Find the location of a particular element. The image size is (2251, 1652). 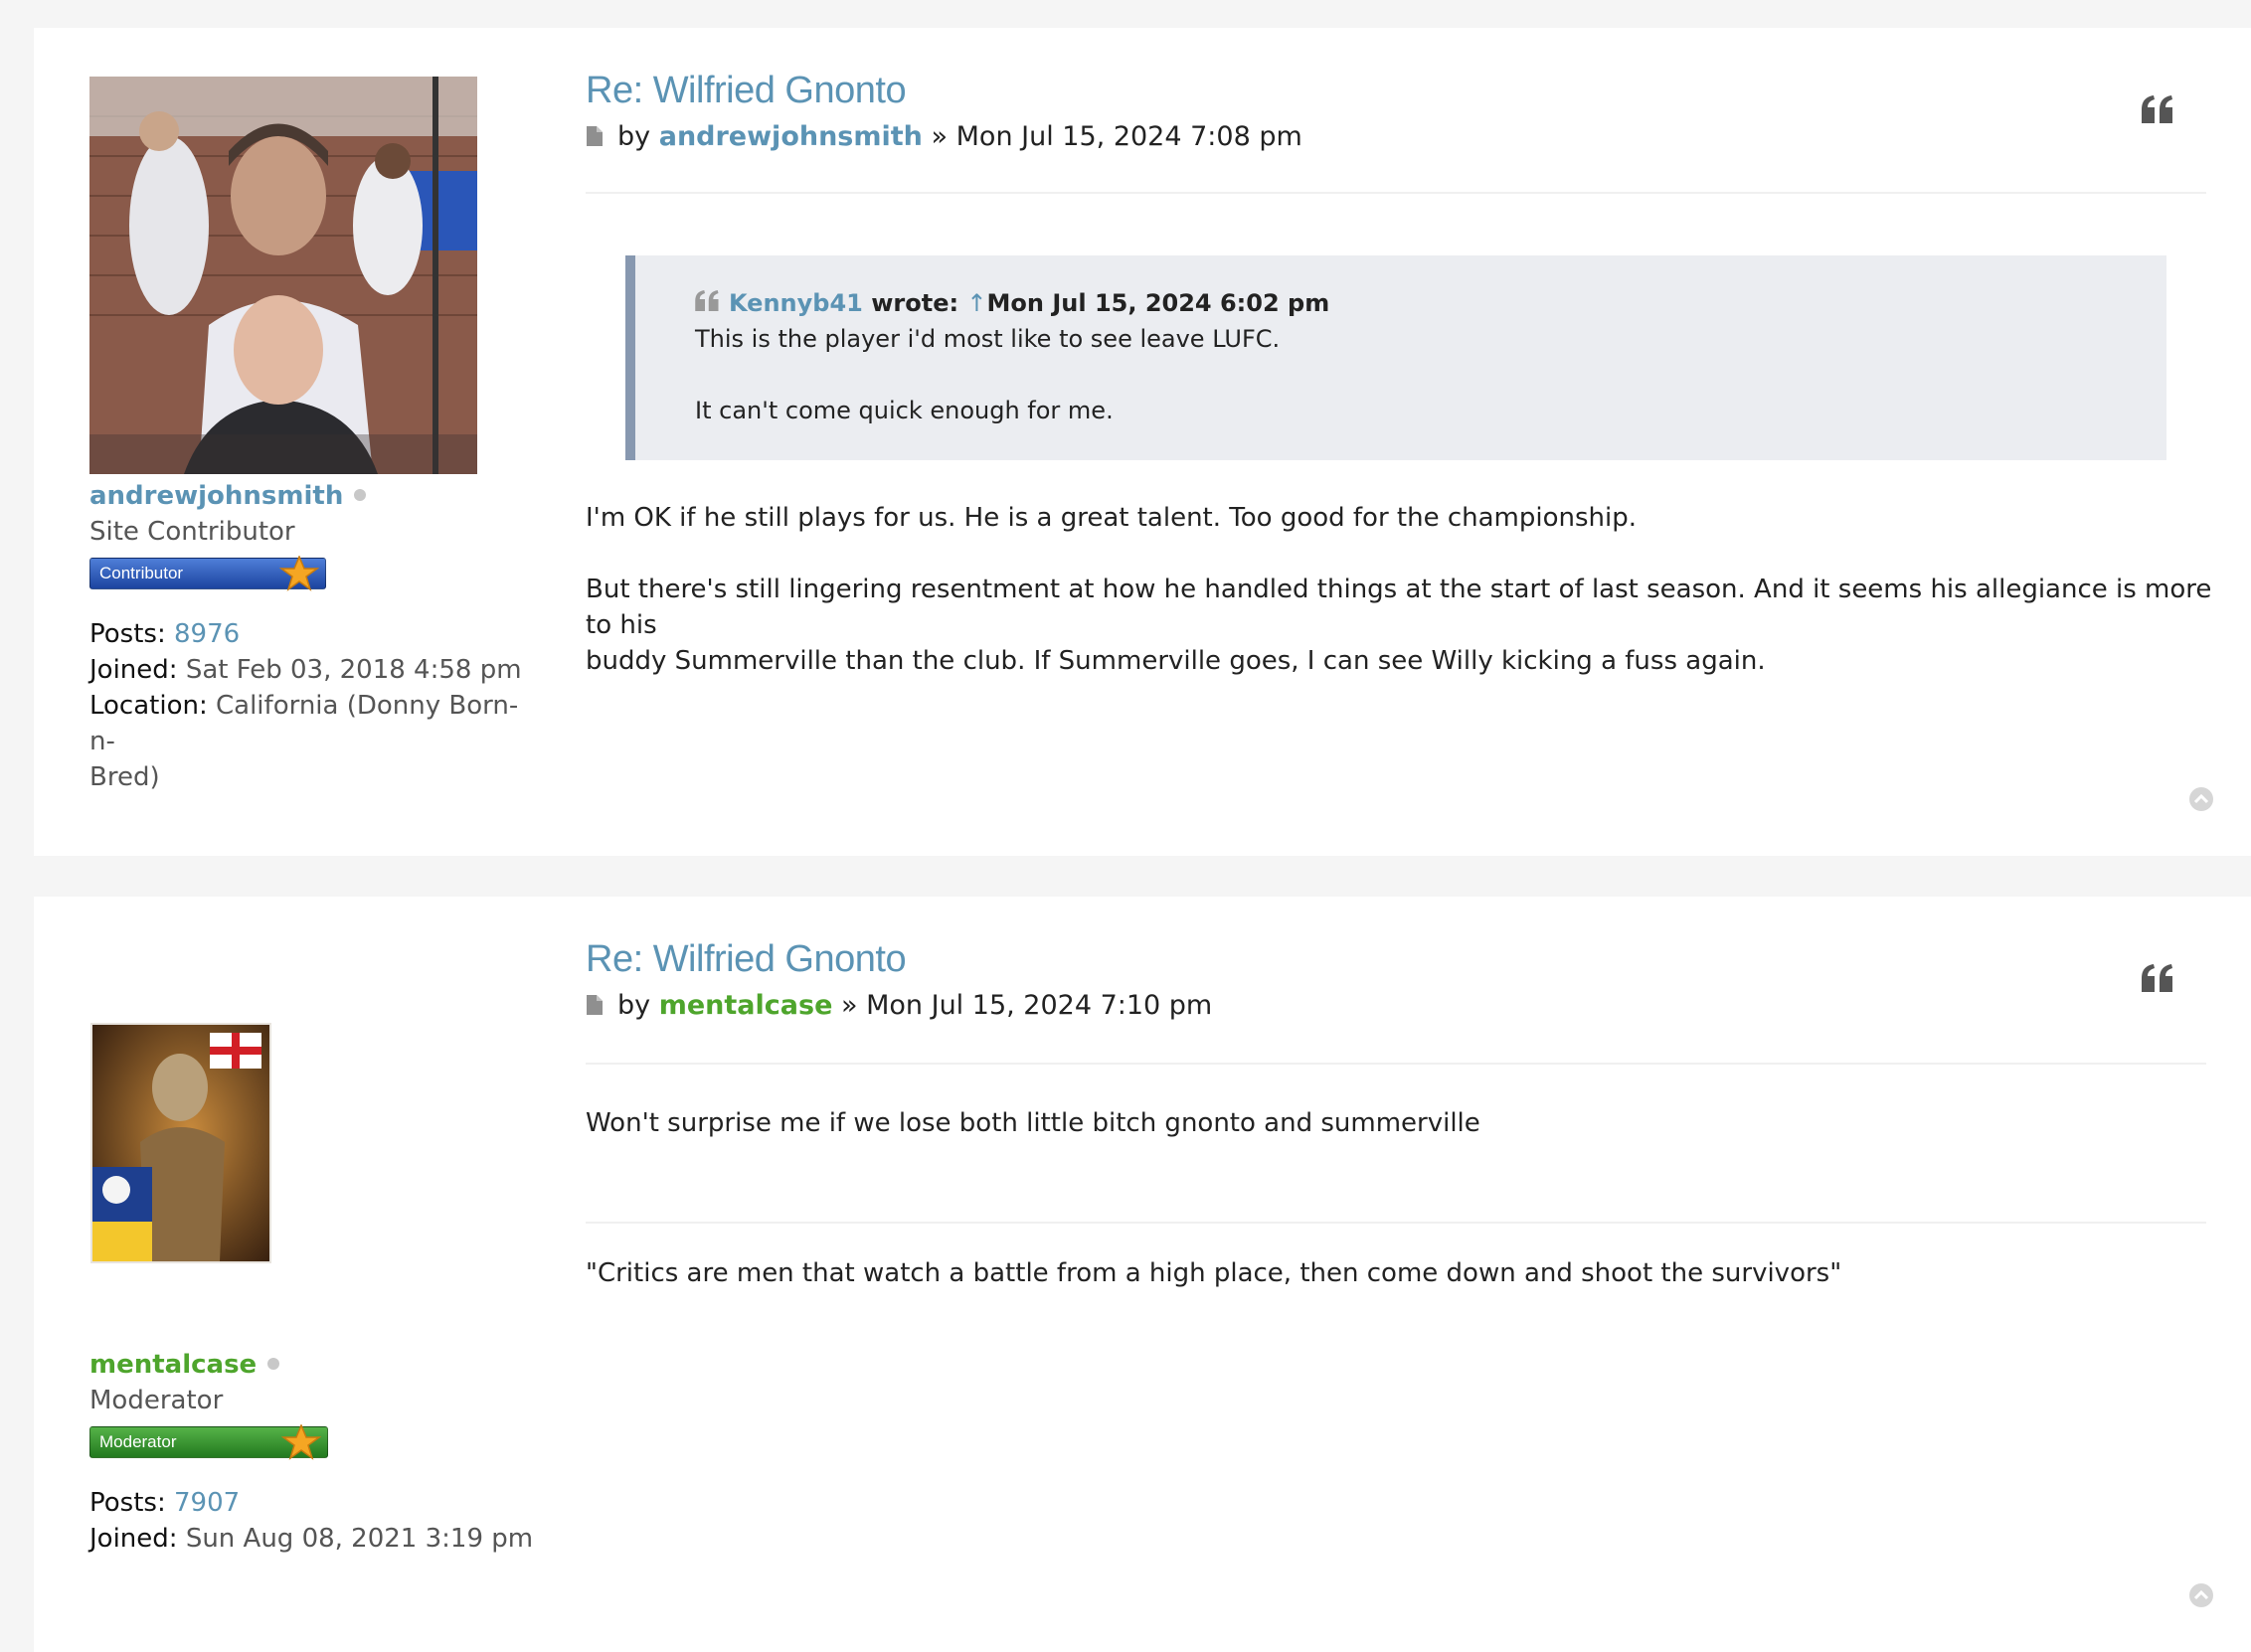

view-quoted-post-link: ↑ is located at coordinates (976, 303).